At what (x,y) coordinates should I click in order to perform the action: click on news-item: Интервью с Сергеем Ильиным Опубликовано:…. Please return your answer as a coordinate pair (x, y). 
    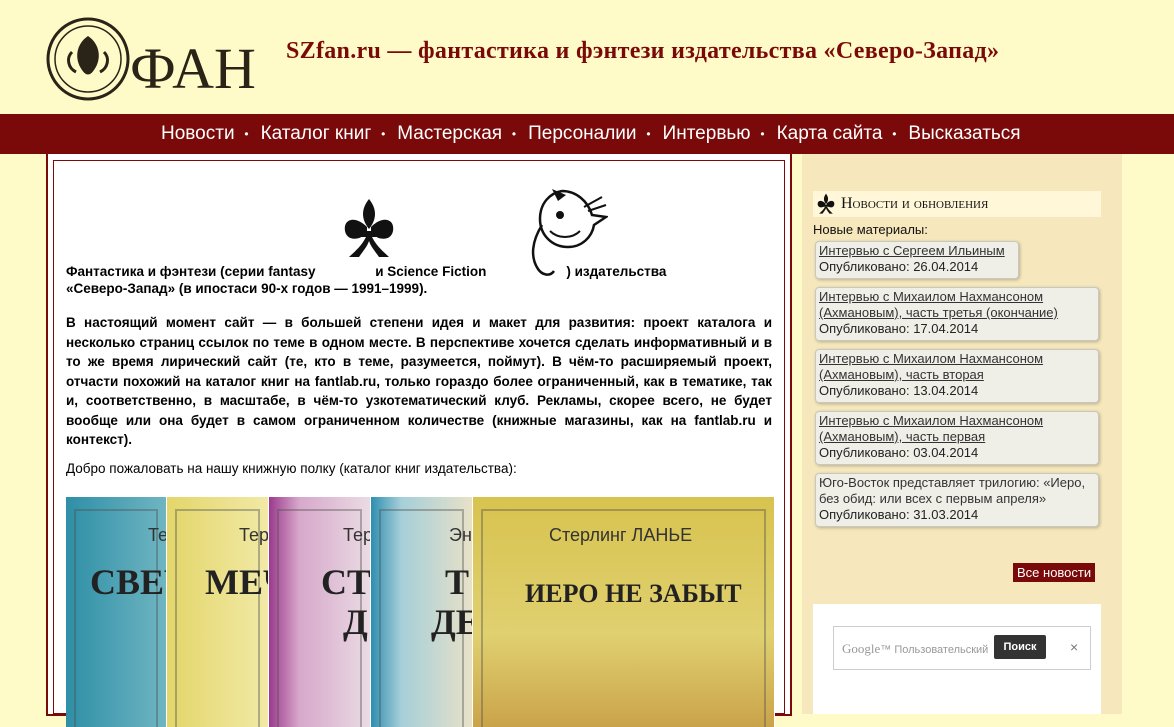
    Looking at the image, I should click on (917, 260).